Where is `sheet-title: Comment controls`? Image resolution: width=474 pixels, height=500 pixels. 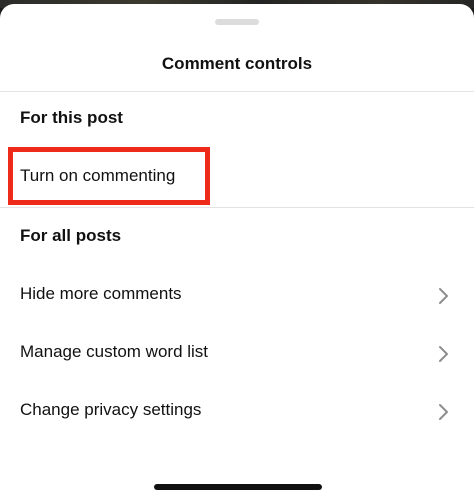 sheet-title: Comment controls is located at coordinates (237, 63).